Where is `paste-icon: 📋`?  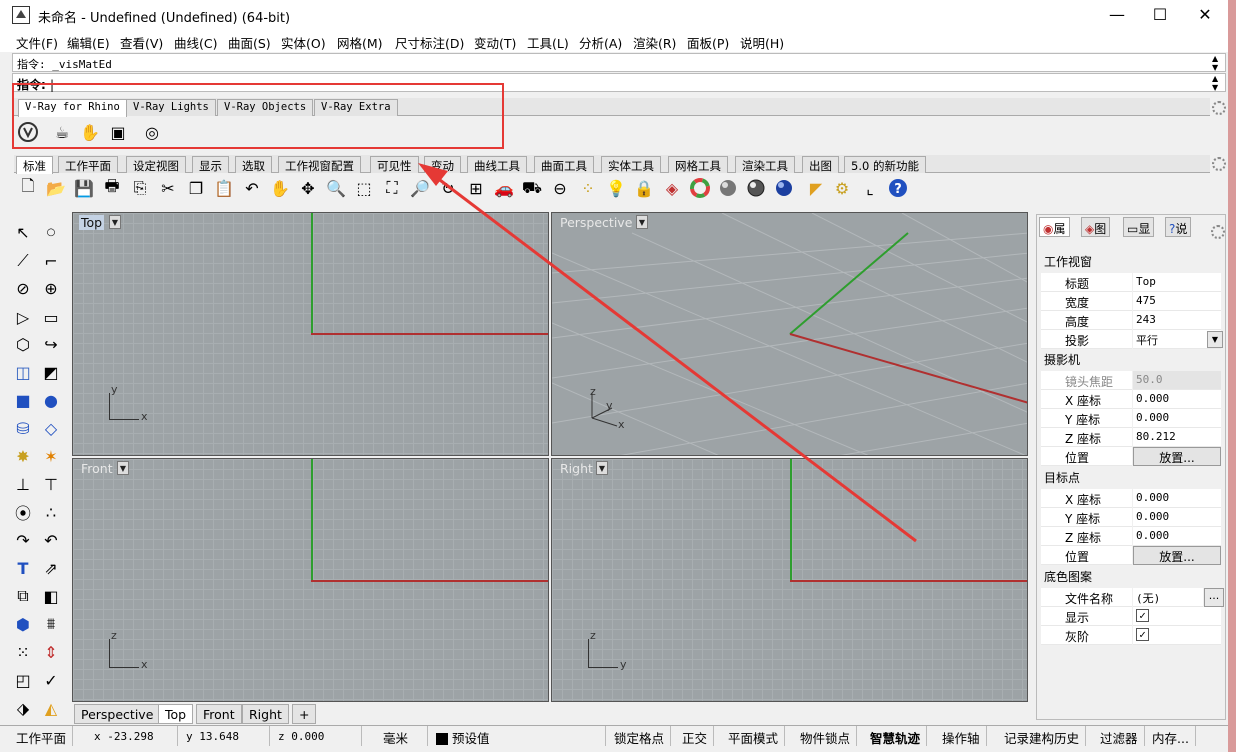 paste-icon: 📋 is located at coordinates (224, 188).